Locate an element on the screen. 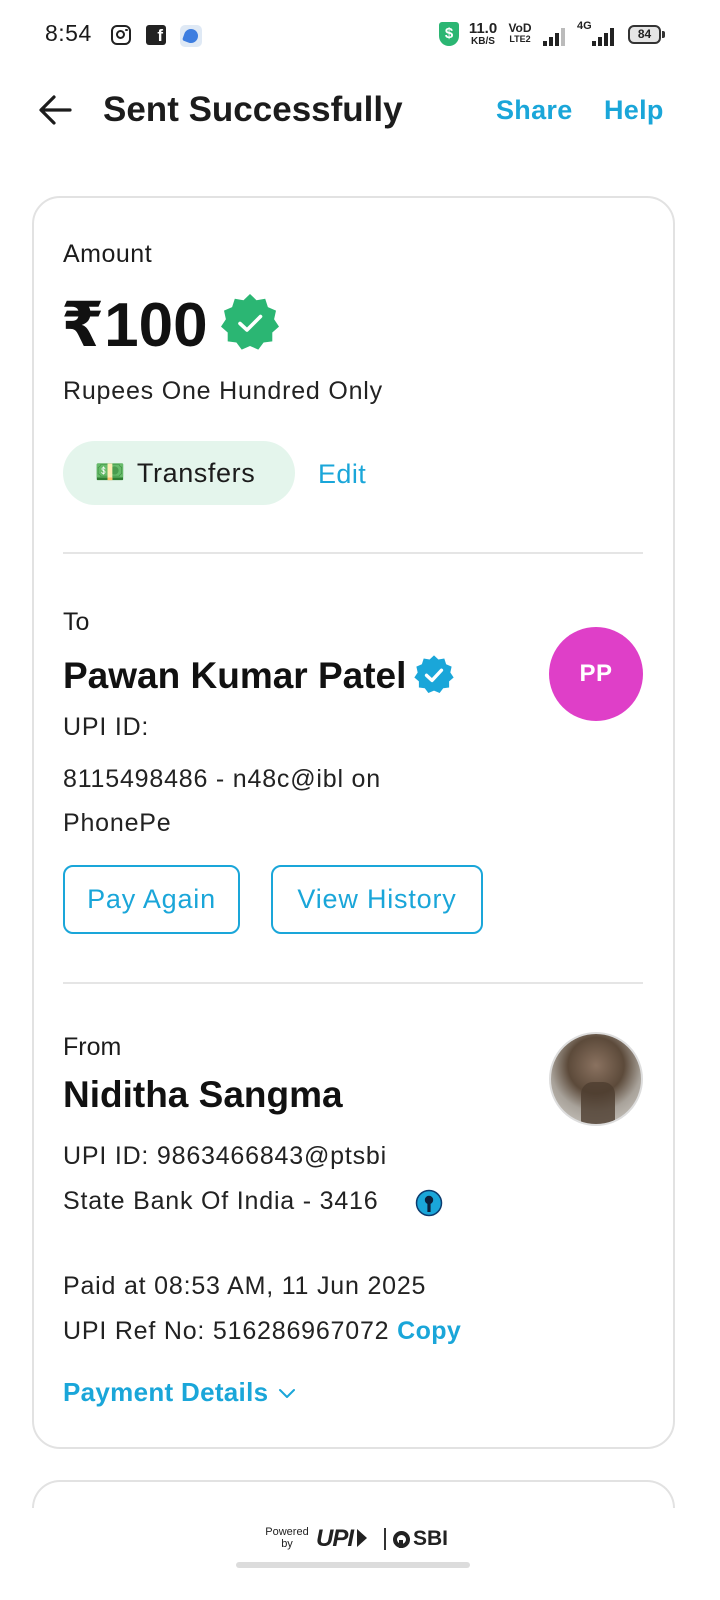  to-label: To is located at coordinates (76, 622).